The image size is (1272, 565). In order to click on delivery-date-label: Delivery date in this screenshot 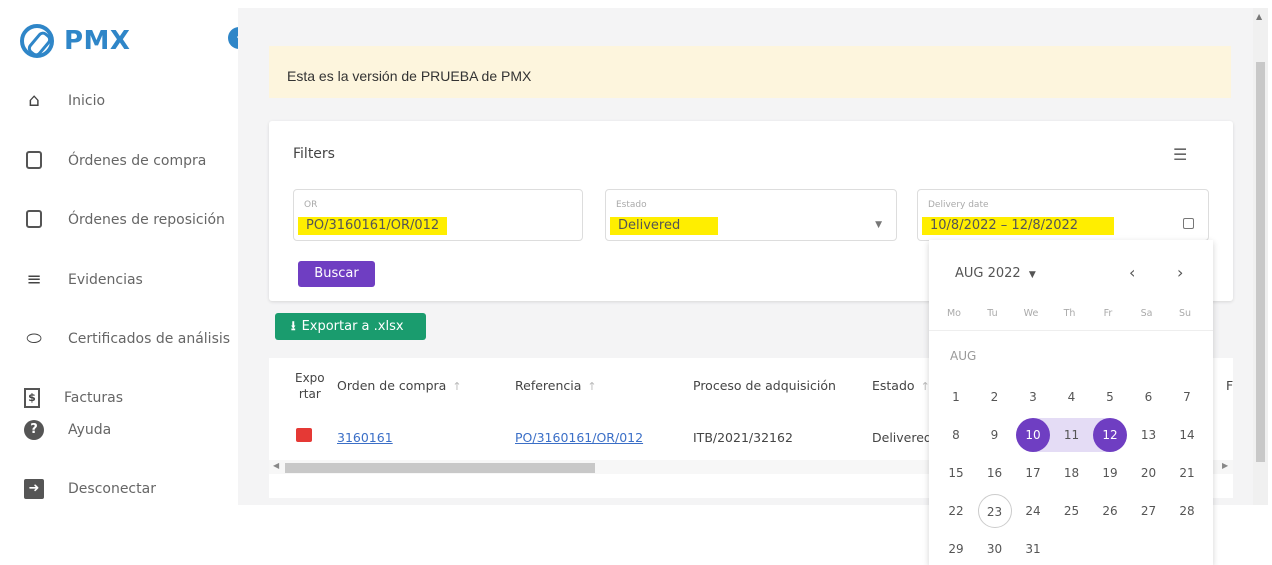, I will do `click(958, 205)`.